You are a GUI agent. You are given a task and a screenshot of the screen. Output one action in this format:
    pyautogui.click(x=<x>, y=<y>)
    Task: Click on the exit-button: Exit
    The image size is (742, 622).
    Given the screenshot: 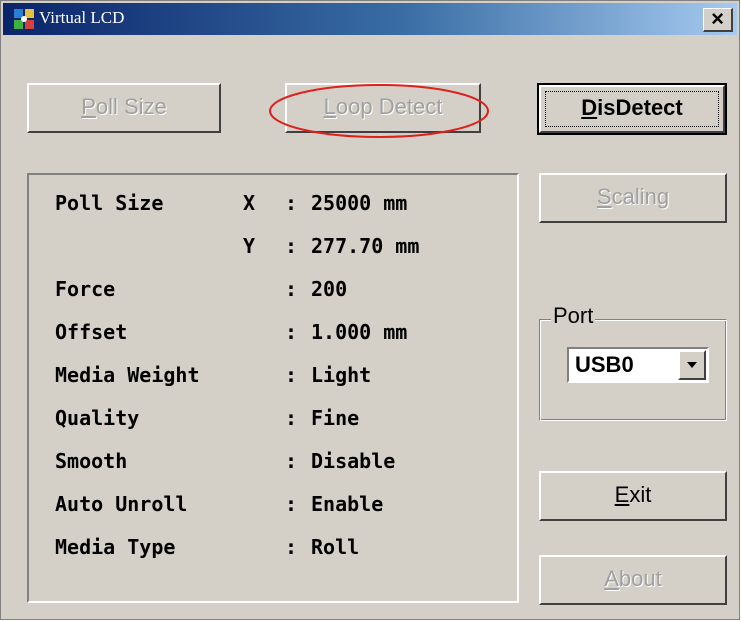 What is the action you would take?
    pyautogui.click(x=633, y=496)
    